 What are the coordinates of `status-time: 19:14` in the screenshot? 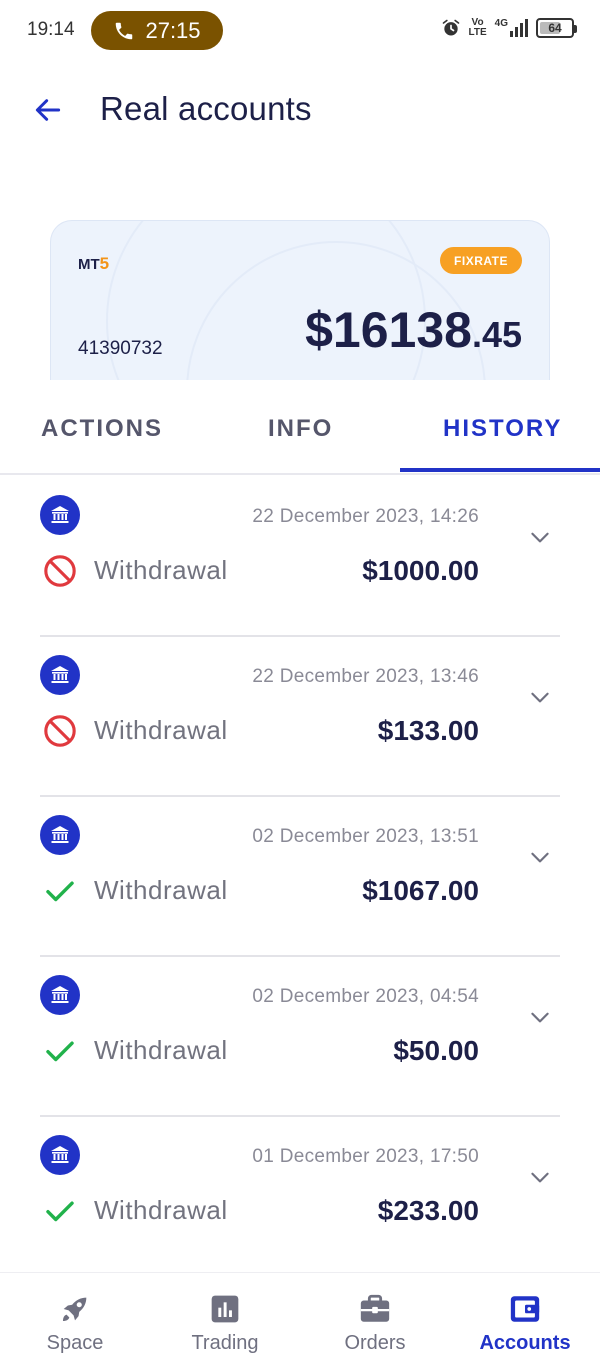 It's located at (51, 29).